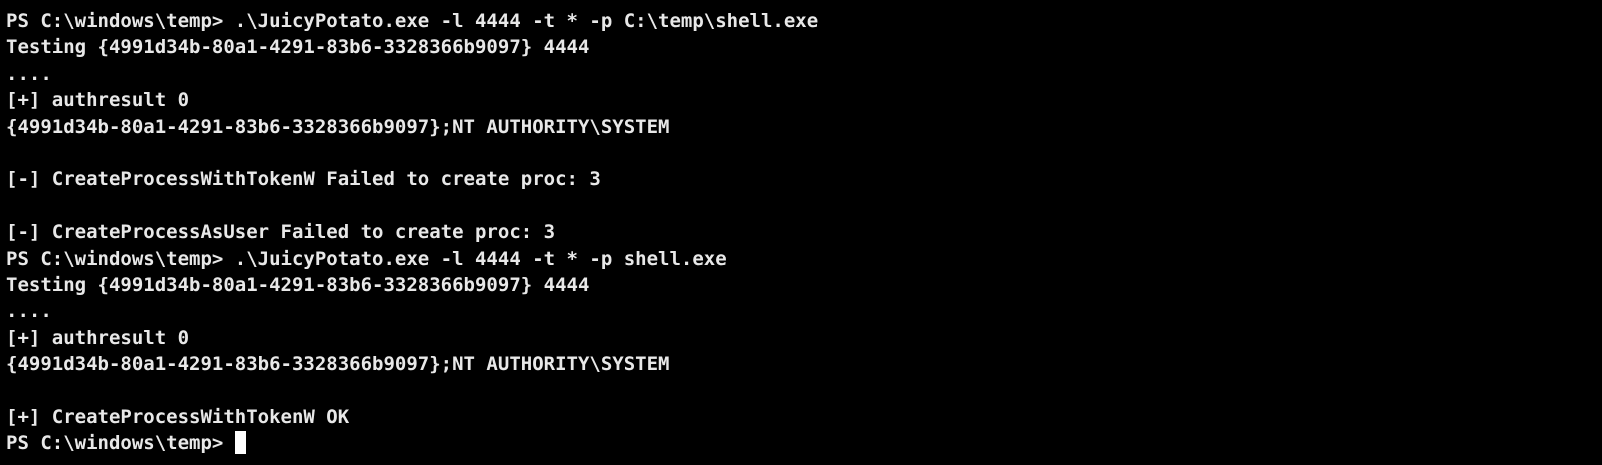 The height and width of the screenshot is (465, 1602). What do you see at coordinates (178, 416) in the screenshot?
I see `output-line: [+] CreateProcessWithTokenW OK` at bounding box center [178, 416].